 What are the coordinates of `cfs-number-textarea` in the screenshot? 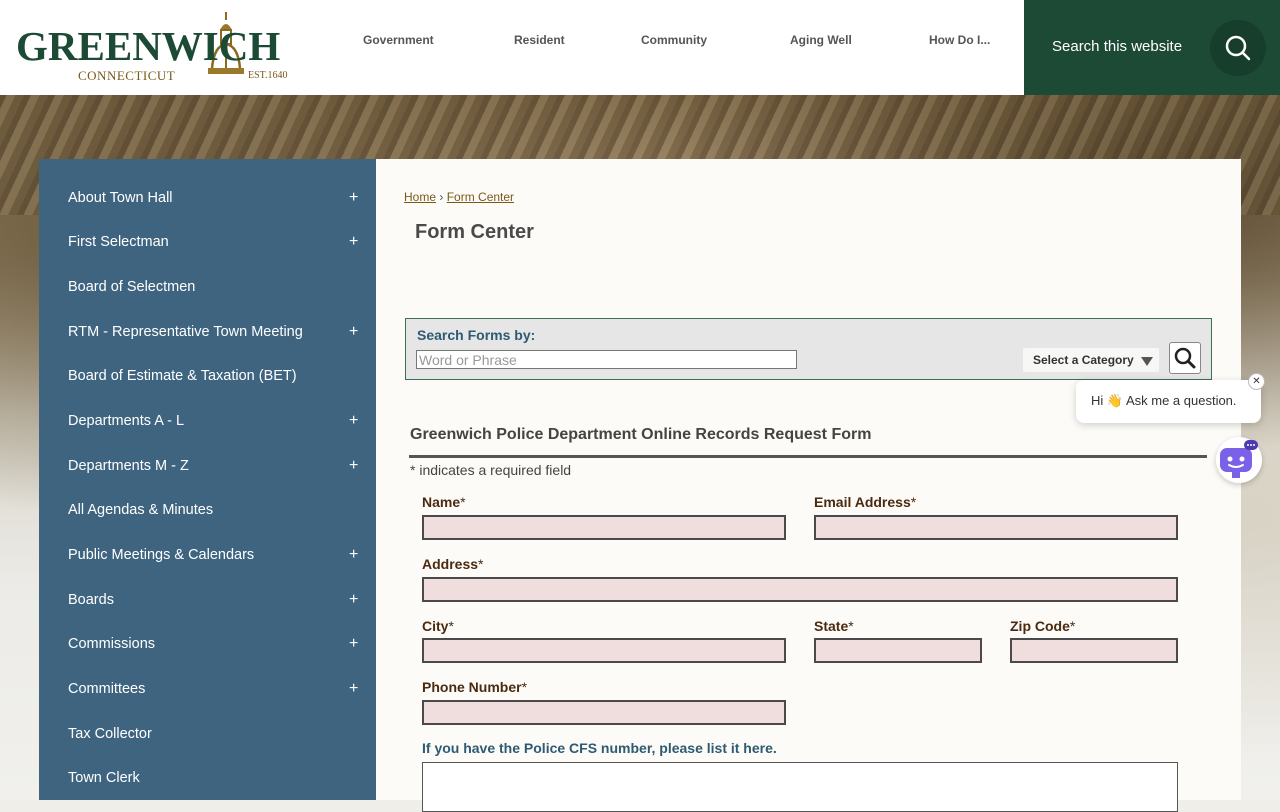 It's located at (800, 787).